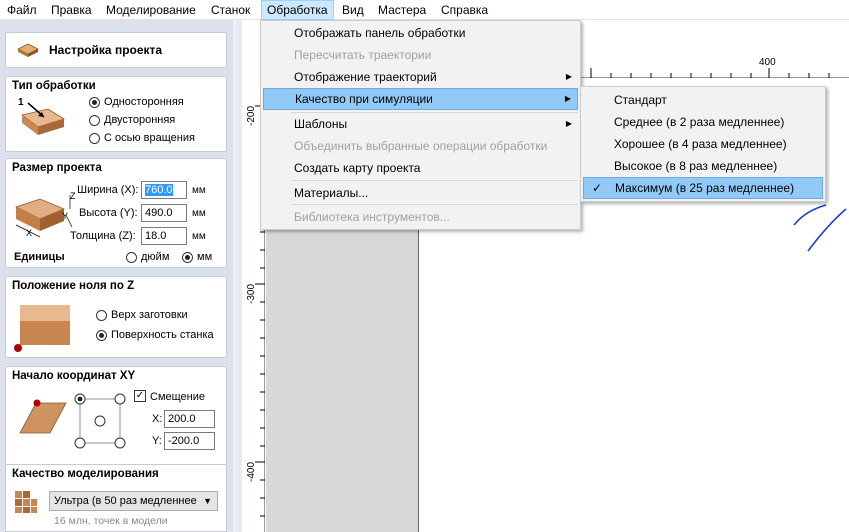  What do you see at coordinates (767, 62) in the screenshot?
I see `ruler-label-400: 400` at bounding box center [767, 62].